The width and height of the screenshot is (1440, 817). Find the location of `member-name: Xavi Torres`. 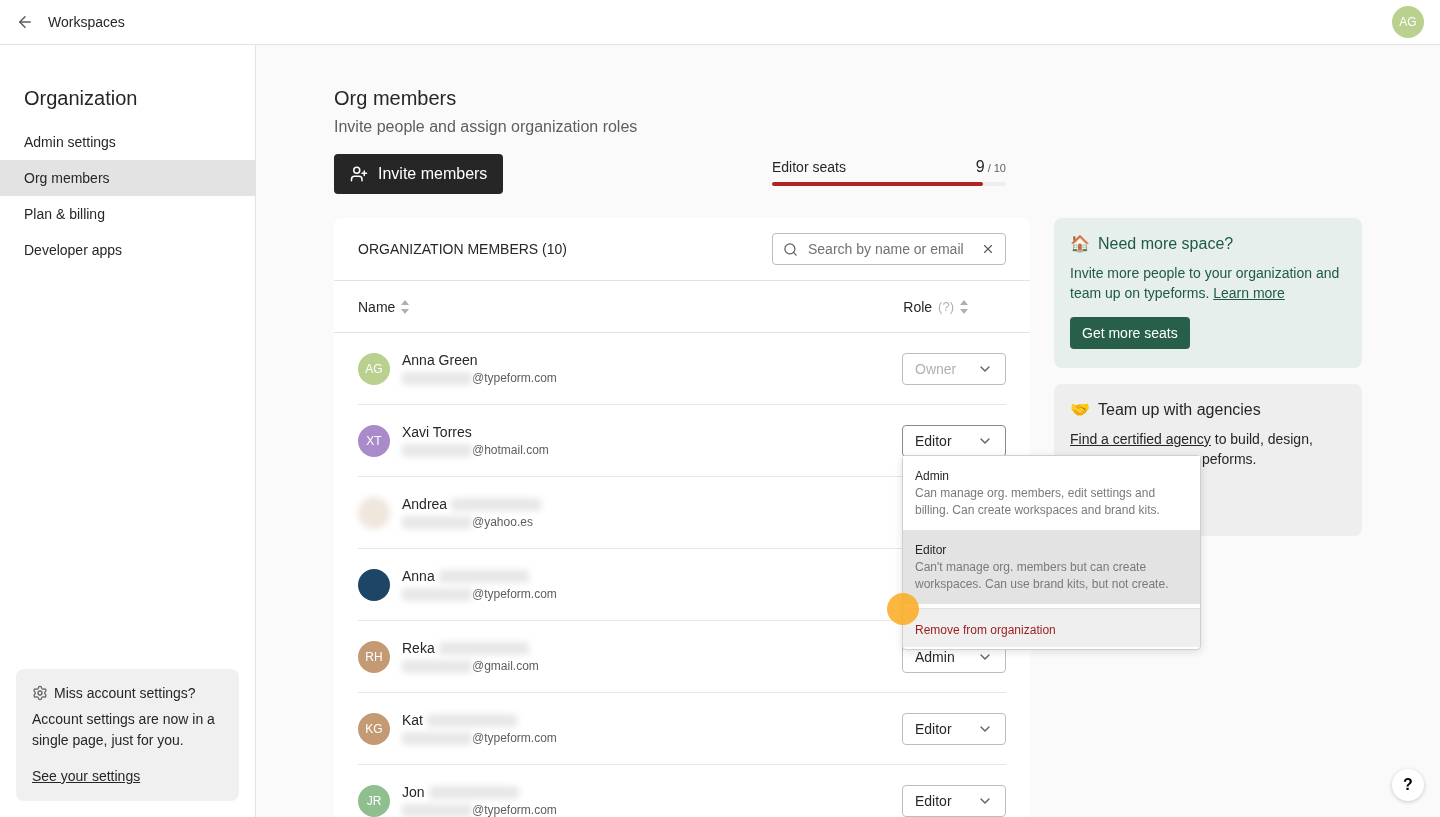

member-name: Xavi Torres is located at coordinates (437, 432).